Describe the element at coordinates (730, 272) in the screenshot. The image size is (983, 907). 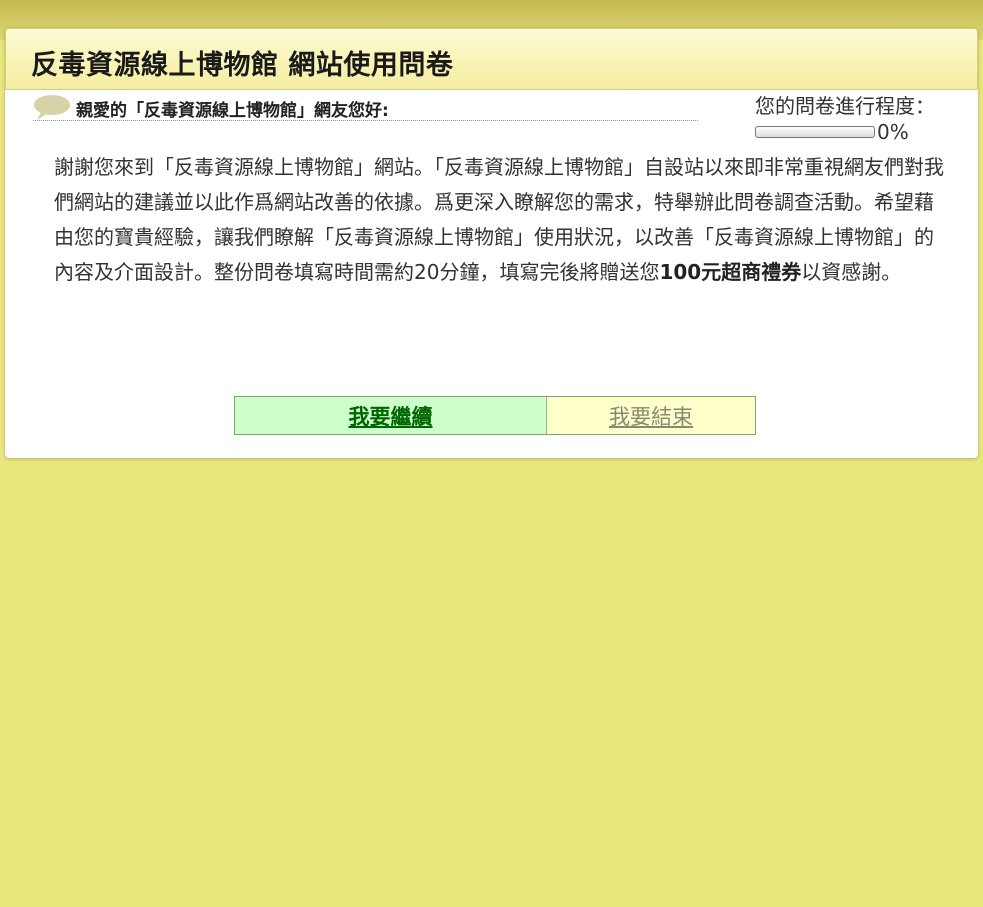
I see `intro-highlight: 100元超商禮券` at that location.